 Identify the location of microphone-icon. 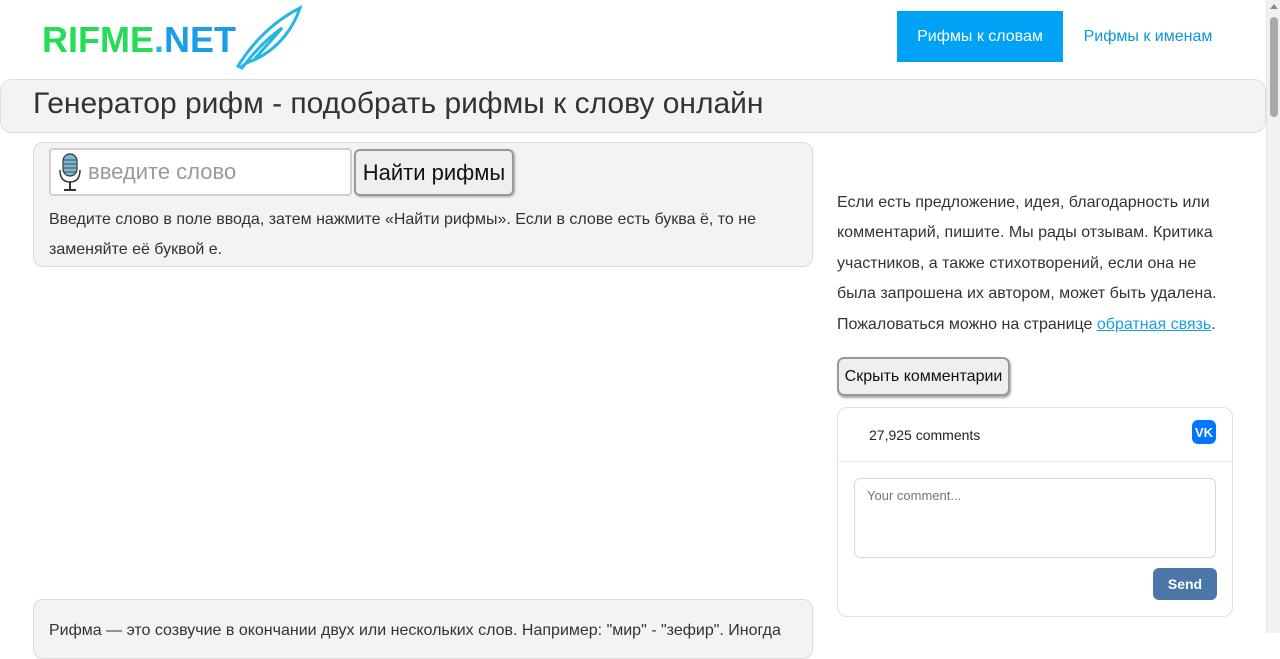
(70, 172).